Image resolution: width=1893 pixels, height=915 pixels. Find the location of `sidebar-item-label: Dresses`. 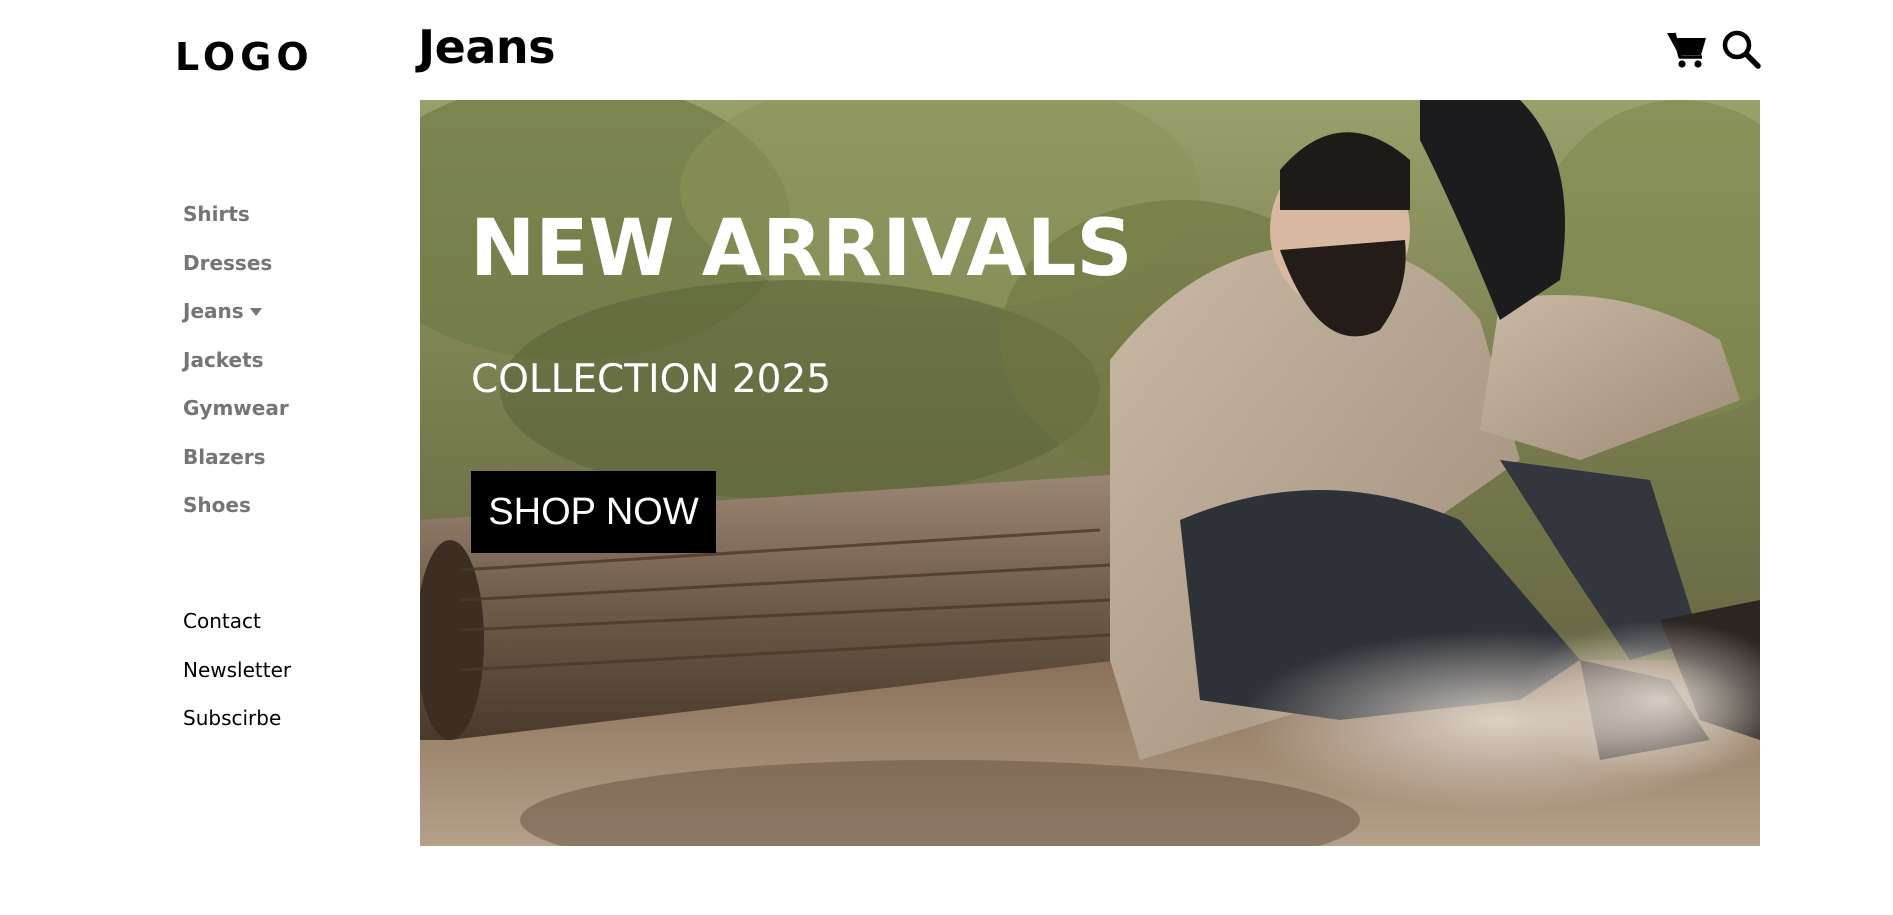

sidebar-item-label: Dresses is located at coordinates (228, 262).